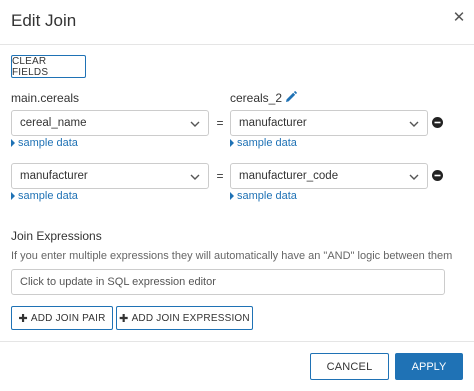  Describe the element at coordinates (56, 236) in the screenshot. I see `join-expressions-title: Join Expressions` at that location.